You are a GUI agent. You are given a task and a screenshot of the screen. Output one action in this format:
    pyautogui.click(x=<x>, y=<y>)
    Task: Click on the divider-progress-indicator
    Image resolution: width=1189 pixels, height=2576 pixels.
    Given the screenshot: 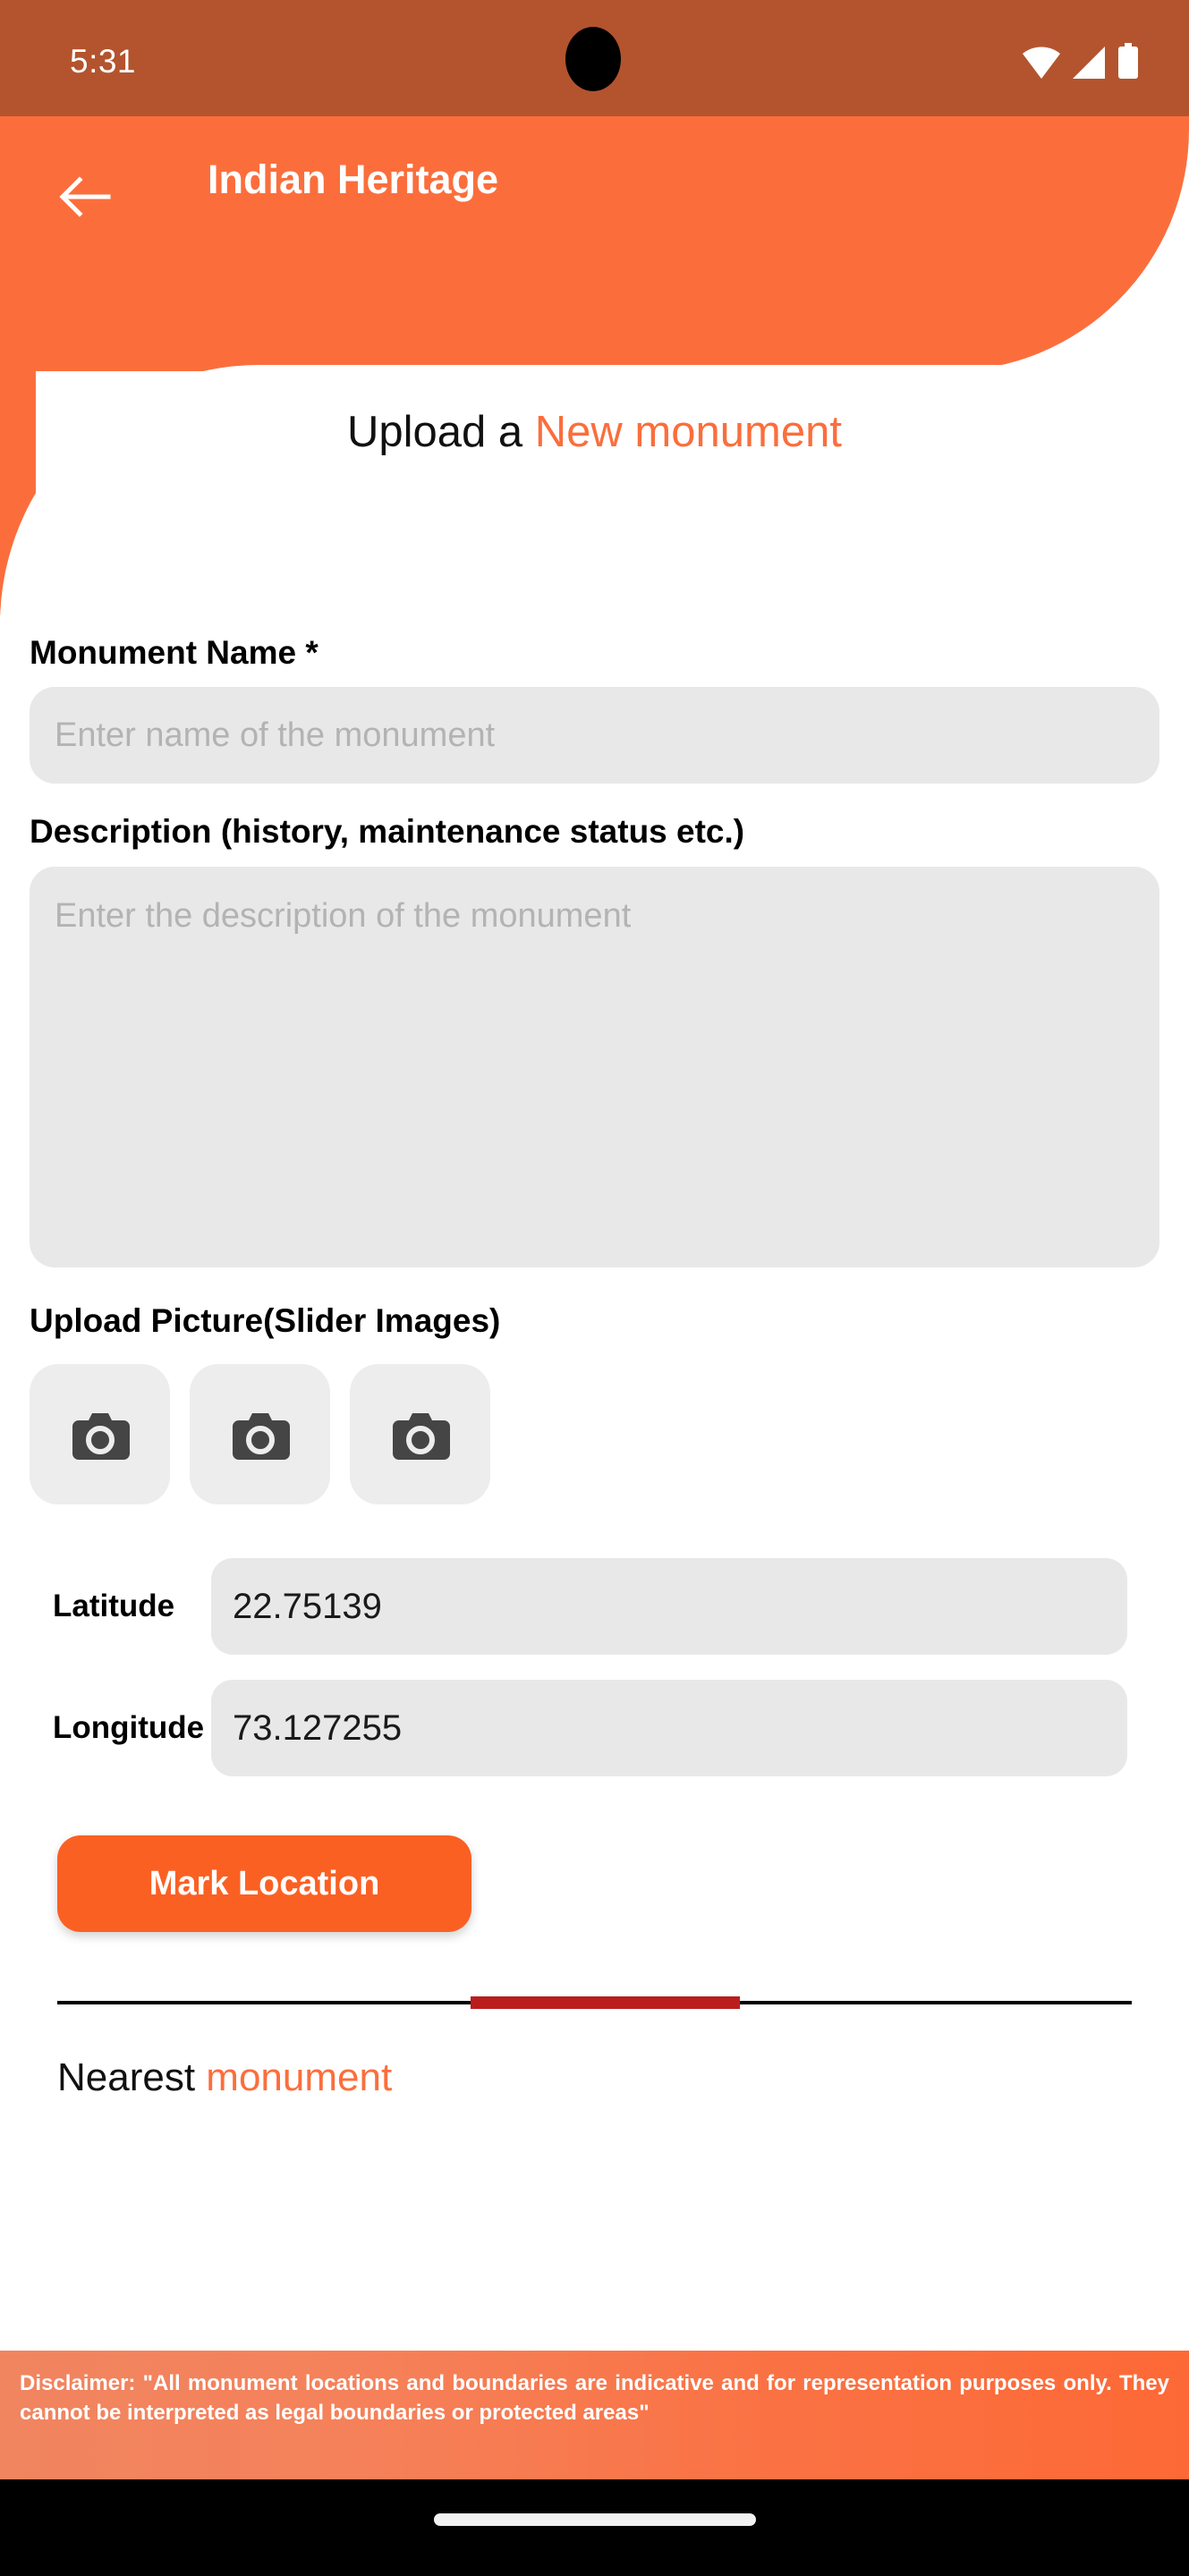 What is the action you would take?
    pyautogui.click(x=605, y=2003)
    